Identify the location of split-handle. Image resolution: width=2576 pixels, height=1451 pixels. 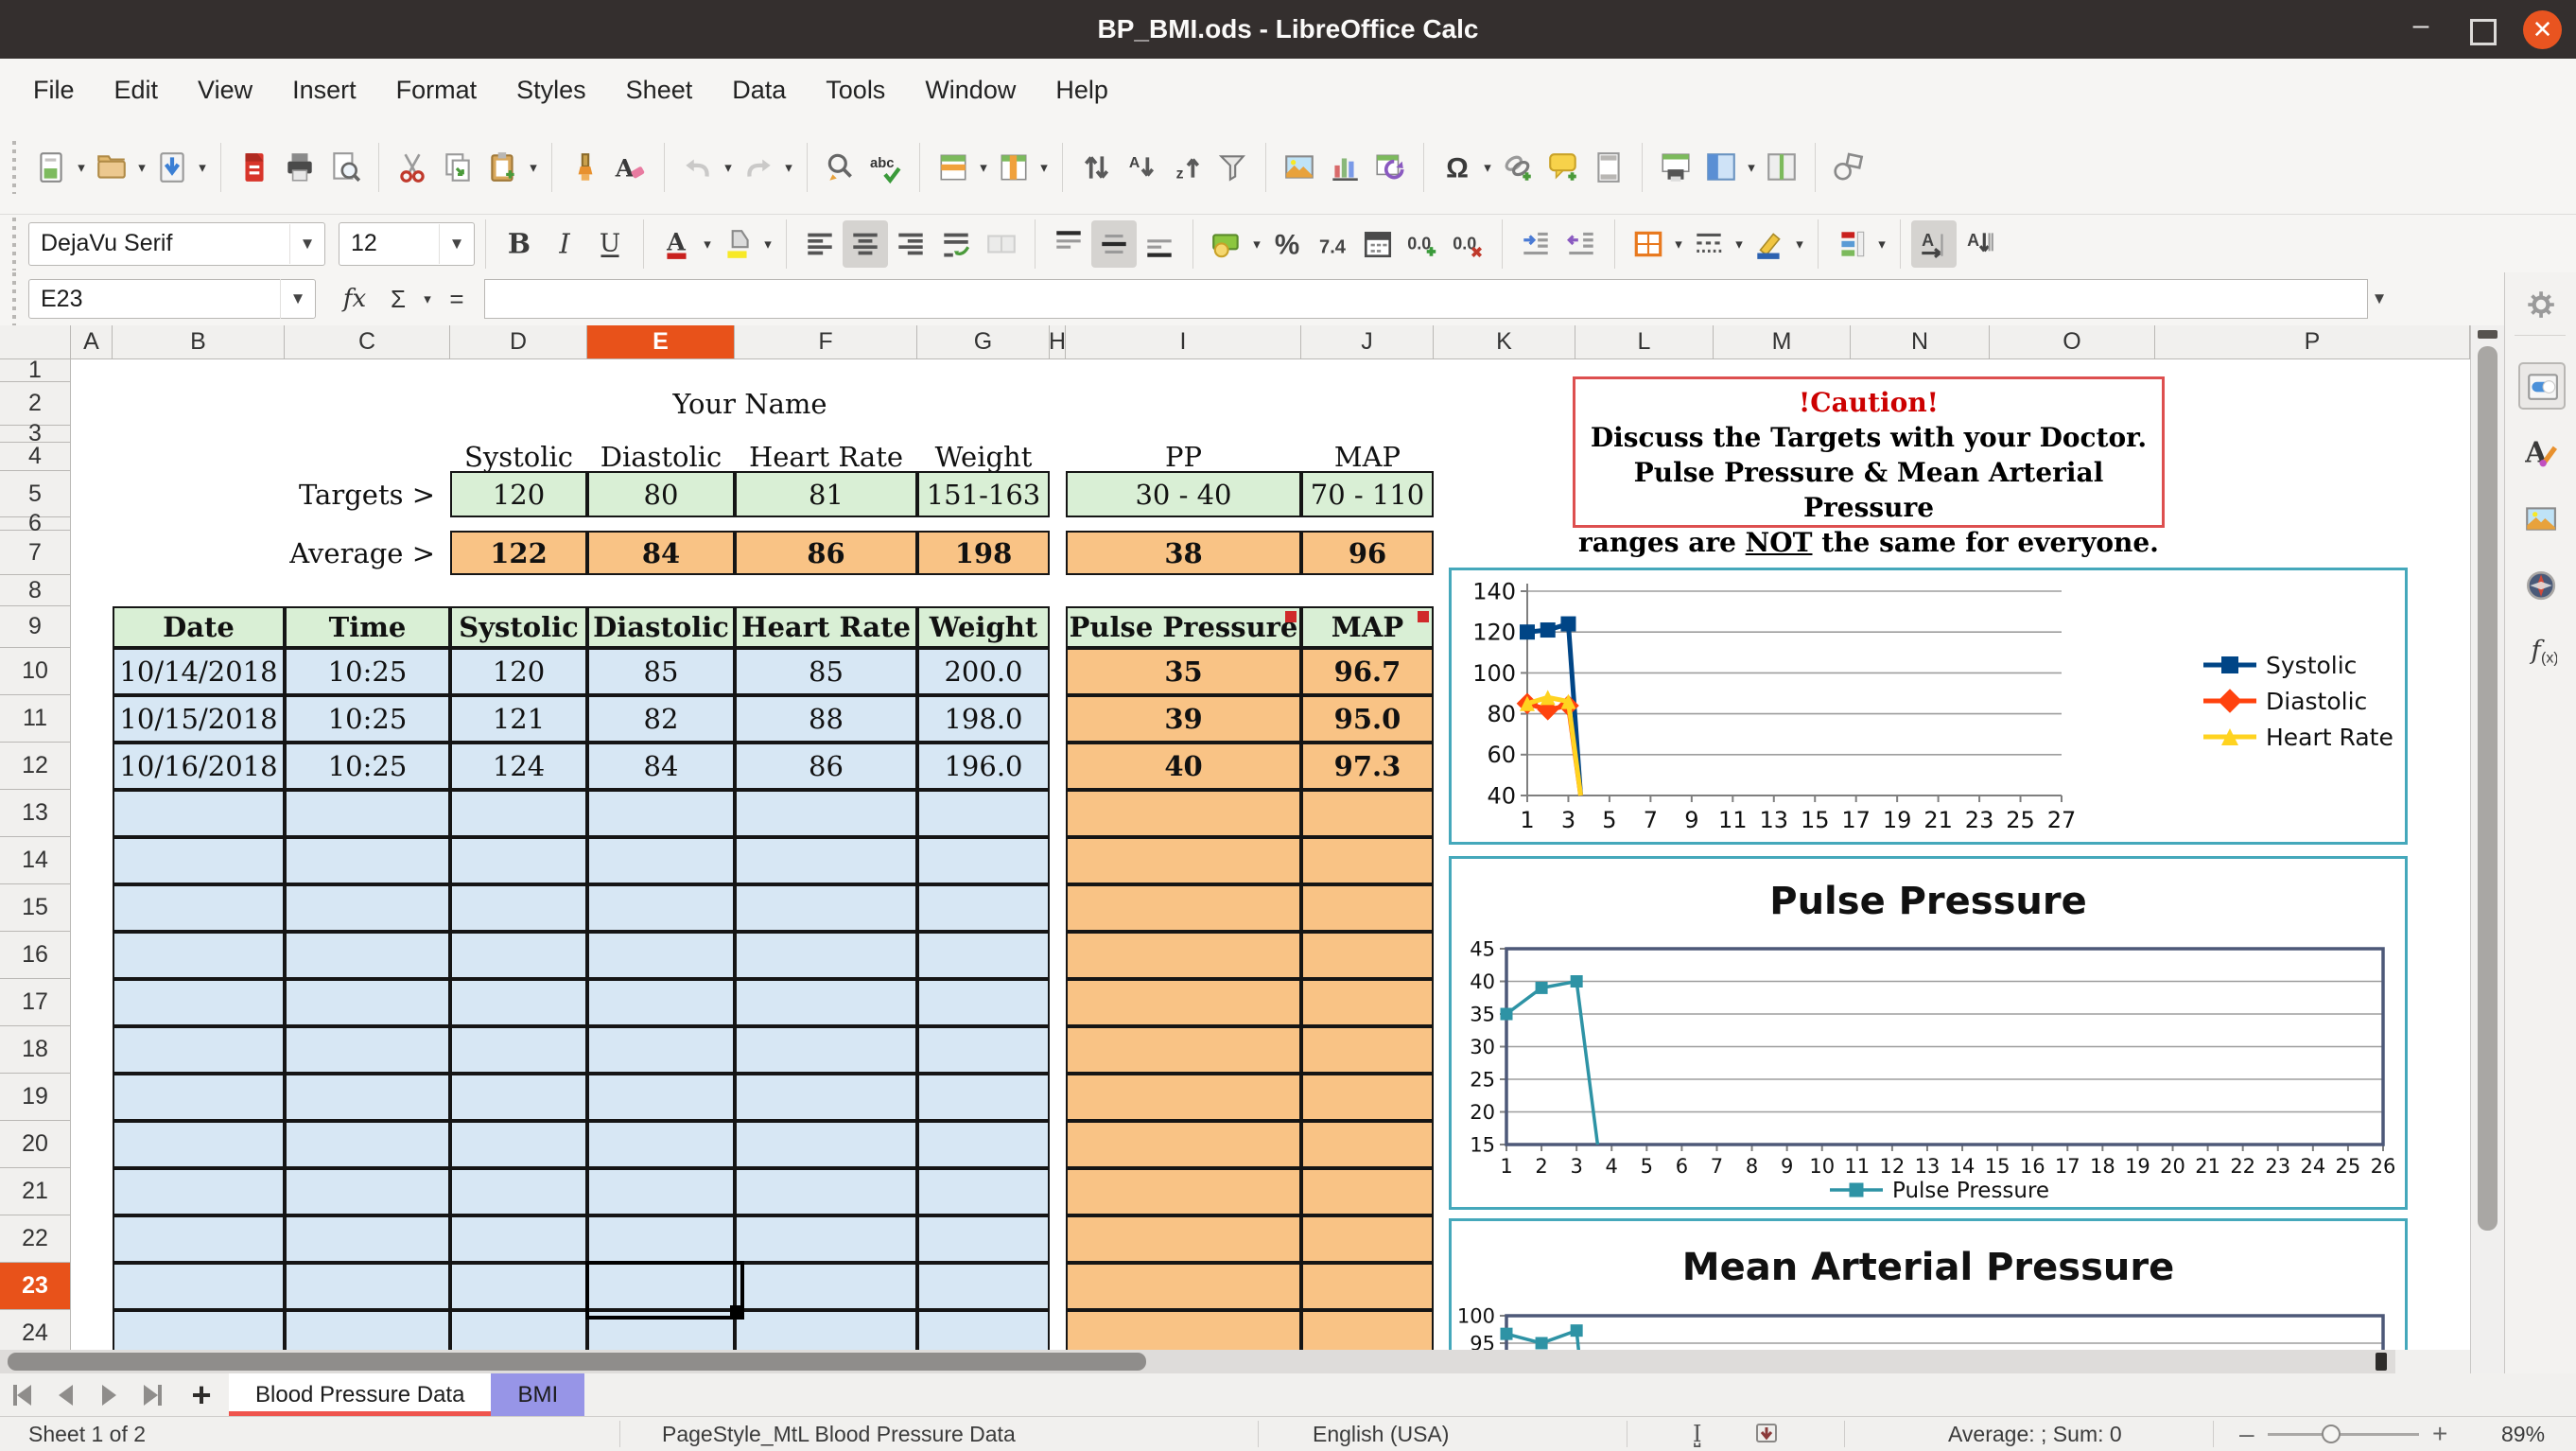
(2488, 334).